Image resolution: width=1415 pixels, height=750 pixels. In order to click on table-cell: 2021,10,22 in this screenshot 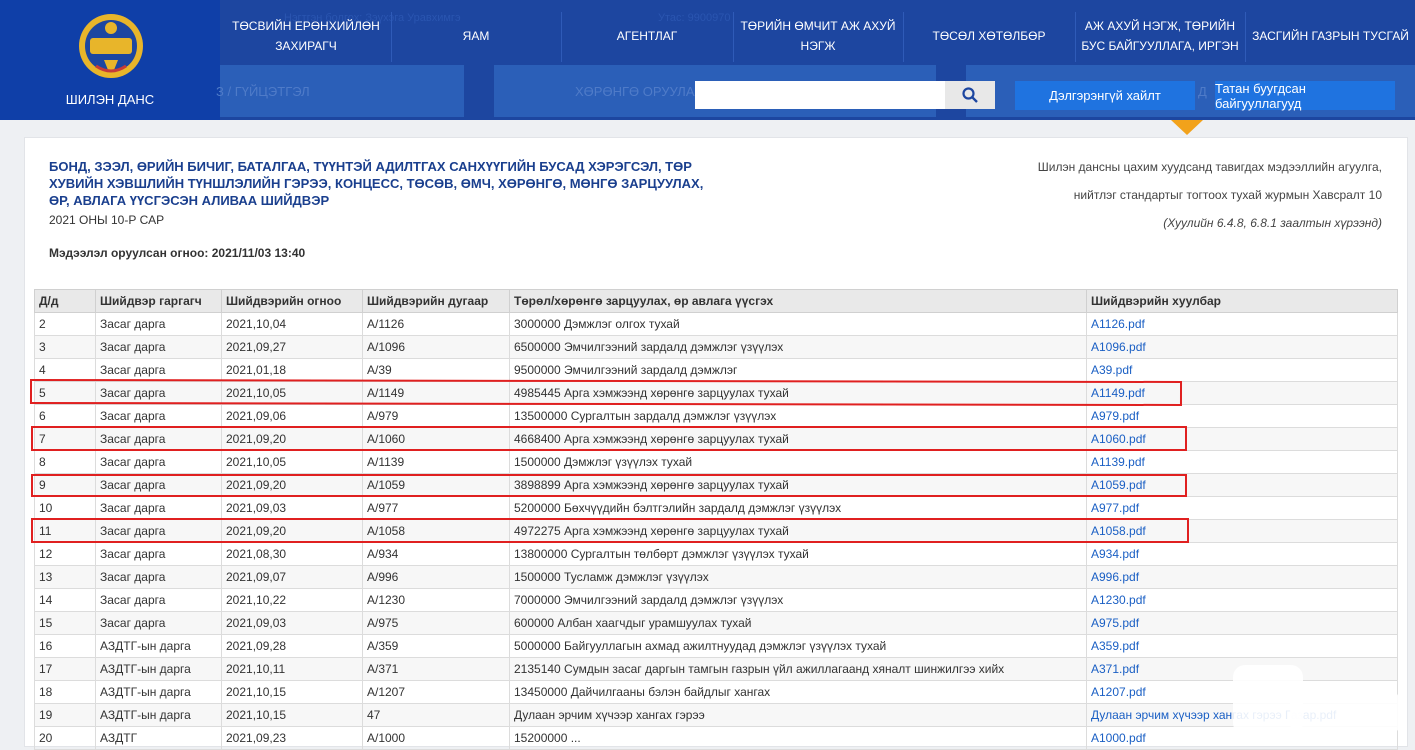, I will do `click(292, 600)`.